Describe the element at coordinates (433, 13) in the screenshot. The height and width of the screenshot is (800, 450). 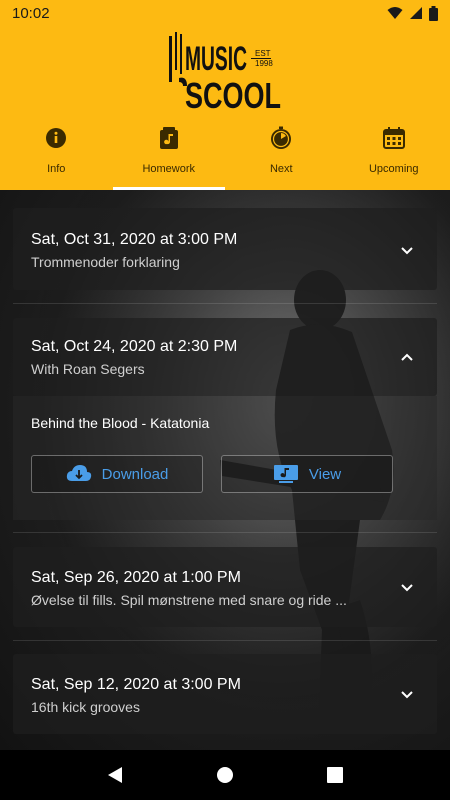
I see `battery-icon` at that location.